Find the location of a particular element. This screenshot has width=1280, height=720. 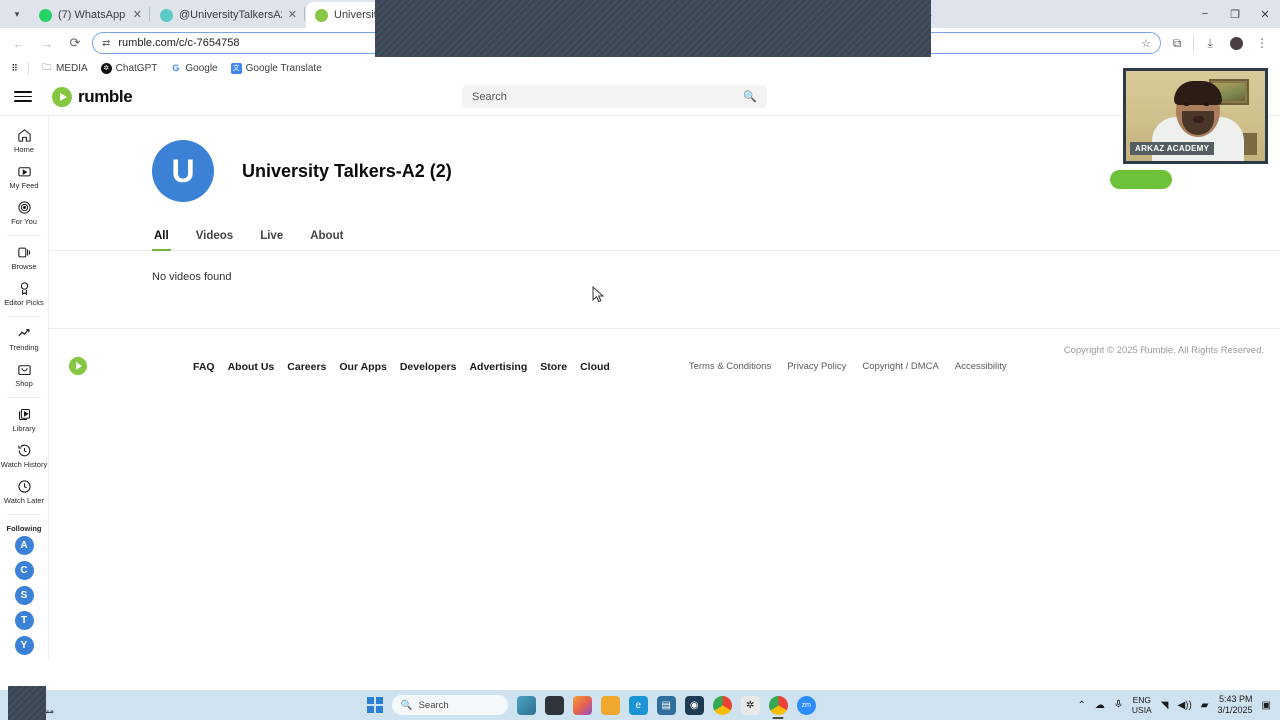

tab-search-chevron-icon: ▾ is located at coordinates (17, 14).